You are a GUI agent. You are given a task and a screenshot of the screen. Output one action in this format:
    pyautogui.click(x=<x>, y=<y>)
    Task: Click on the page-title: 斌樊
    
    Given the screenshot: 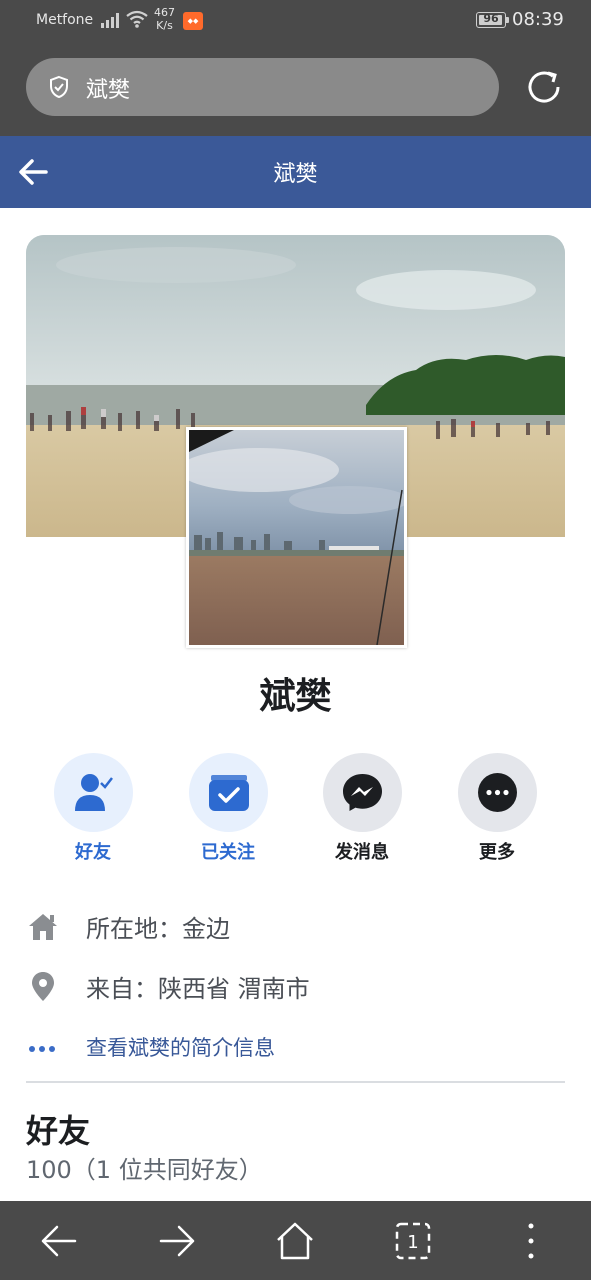 What is the action you would take?
    pyautogui.click(x=295, y=174)
    